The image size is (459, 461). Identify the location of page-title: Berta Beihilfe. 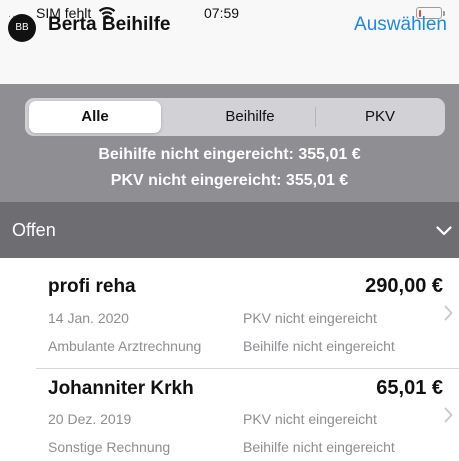
(109, 24).